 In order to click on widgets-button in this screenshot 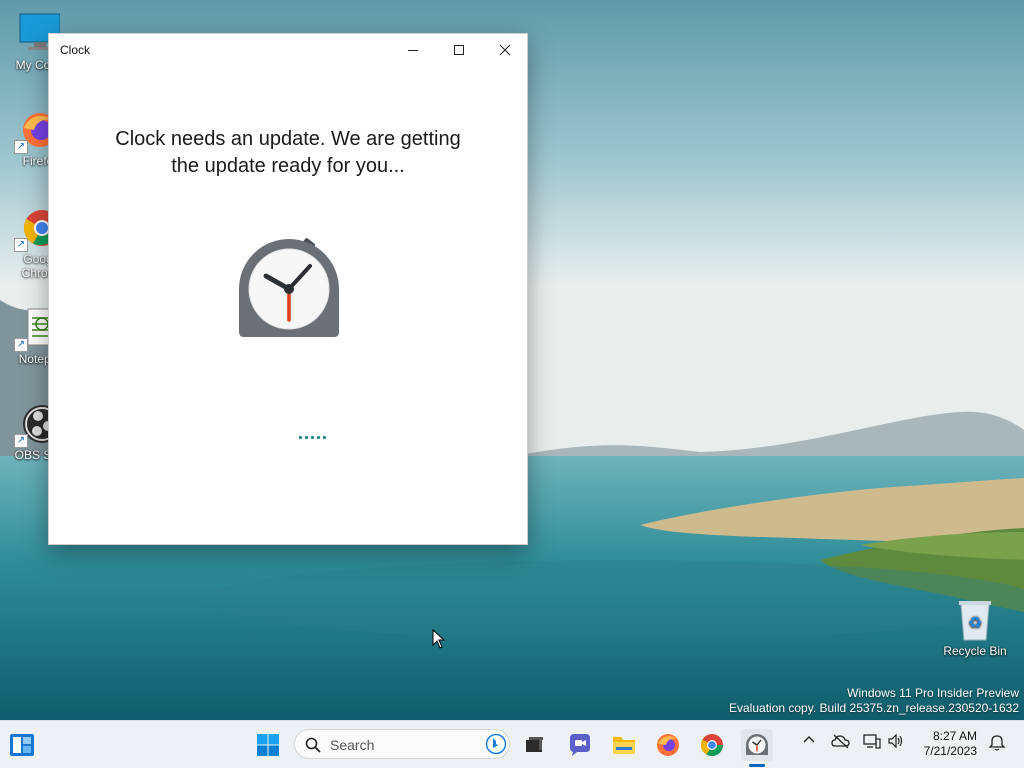, I will do `click(22, 745)`.